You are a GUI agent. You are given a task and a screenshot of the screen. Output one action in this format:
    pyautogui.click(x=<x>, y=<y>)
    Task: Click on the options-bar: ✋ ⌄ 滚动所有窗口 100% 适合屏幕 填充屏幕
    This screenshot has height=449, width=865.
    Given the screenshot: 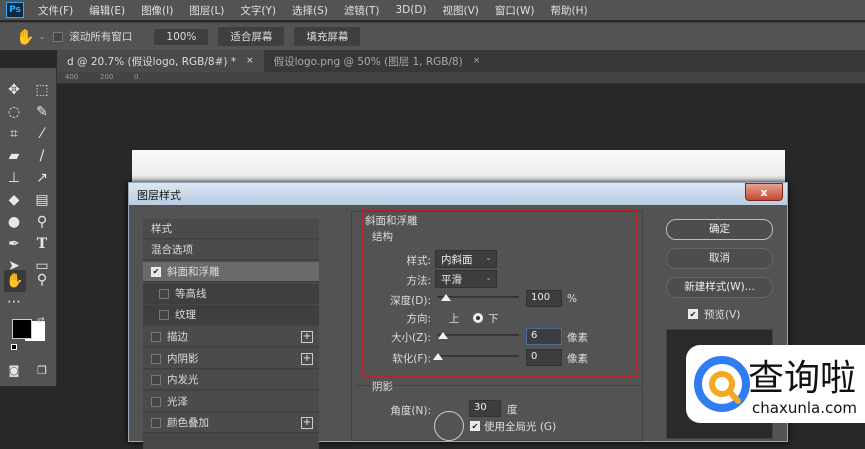 What is the action you would take?
    pyautogui.click(x=432, y=36)
    